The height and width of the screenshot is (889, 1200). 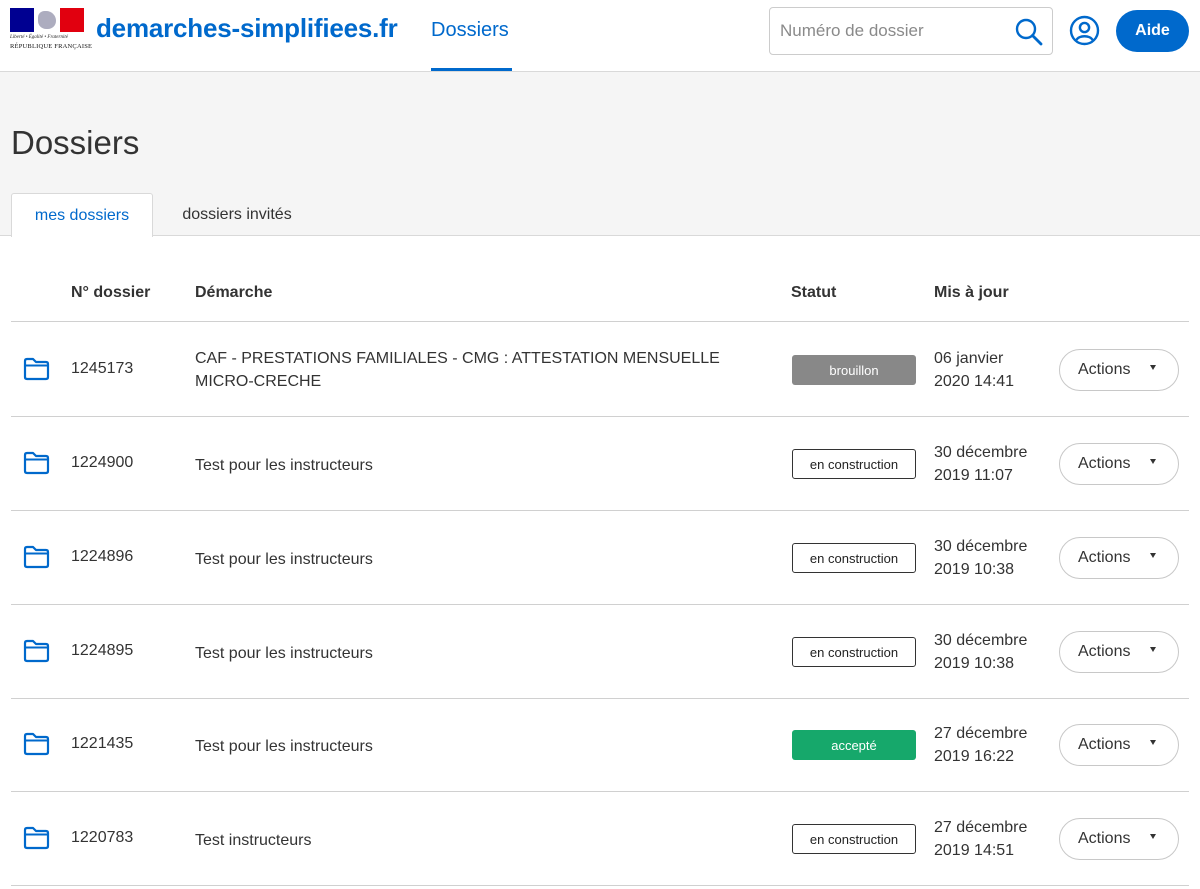 What do you see at coordinates (1152, 31) in the screenshot?
I see `help-button: Aide` at bounding box center [1152, 31].